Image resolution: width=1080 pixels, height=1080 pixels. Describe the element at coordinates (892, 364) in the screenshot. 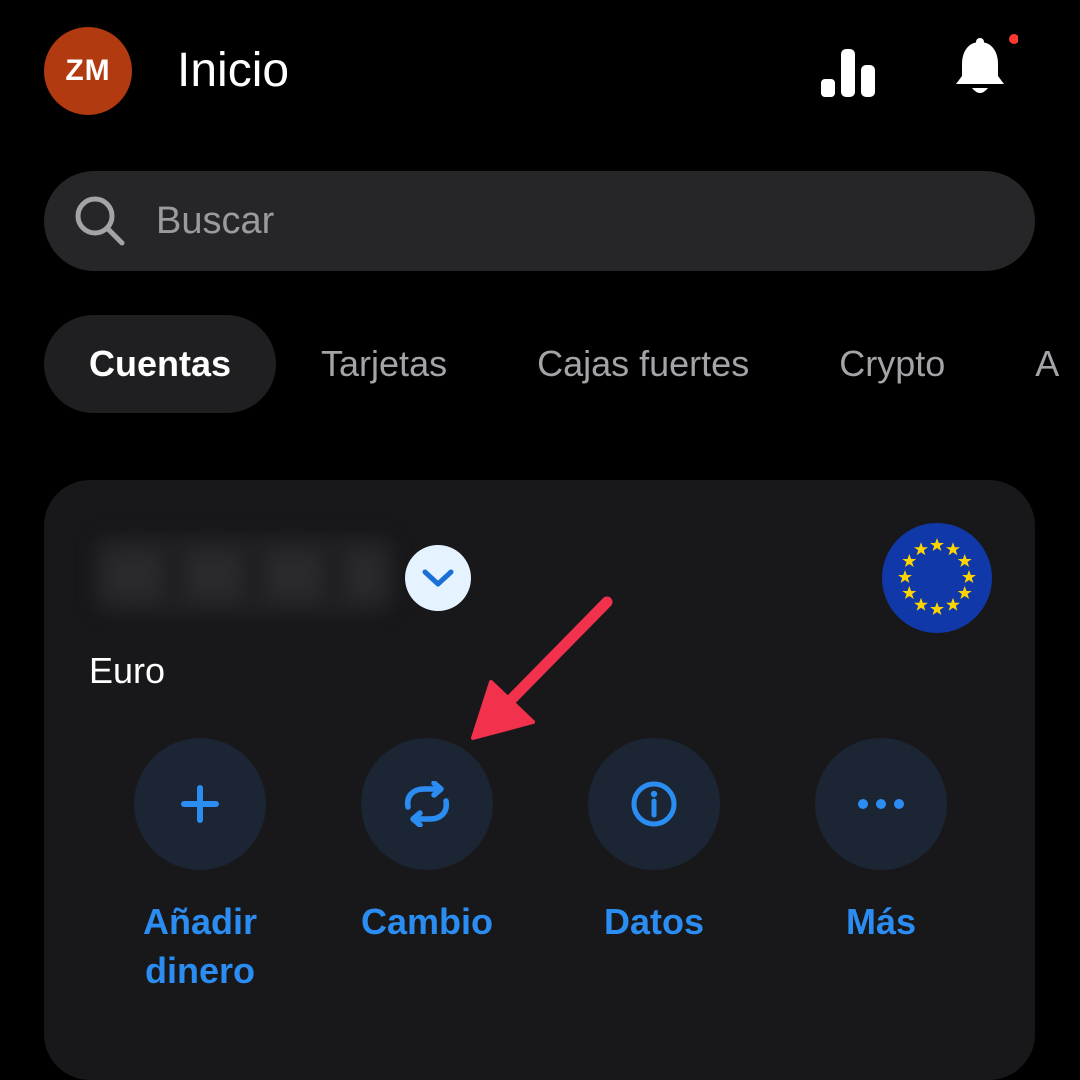

I see `tab-crypto: Crypto` at that location.